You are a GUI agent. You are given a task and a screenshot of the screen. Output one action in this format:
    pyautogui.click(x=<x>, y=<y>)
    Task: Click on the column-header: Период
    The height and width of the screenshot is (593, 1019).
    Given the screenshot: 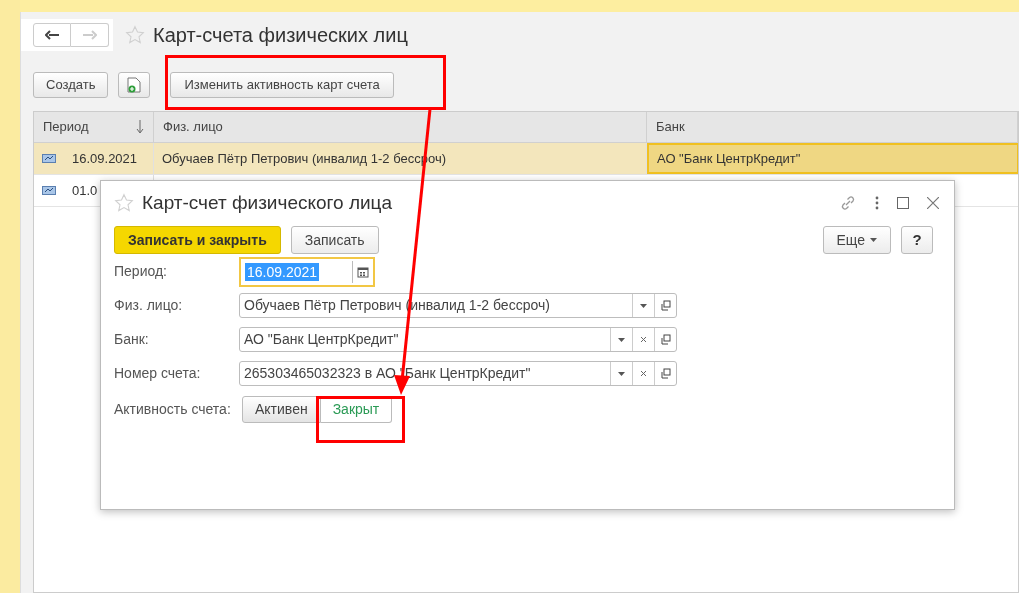 What is the action you would take?
    pyautogui.click(x=94, y=127)
    